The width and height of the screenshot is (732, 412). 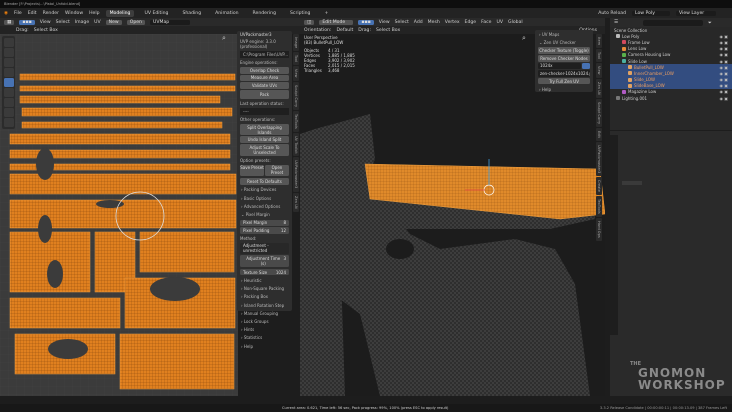 What do you see at coordinates (515, 22) in the screenshot?
I see `transform-orientation: Global` at bounding box center [515, 22].